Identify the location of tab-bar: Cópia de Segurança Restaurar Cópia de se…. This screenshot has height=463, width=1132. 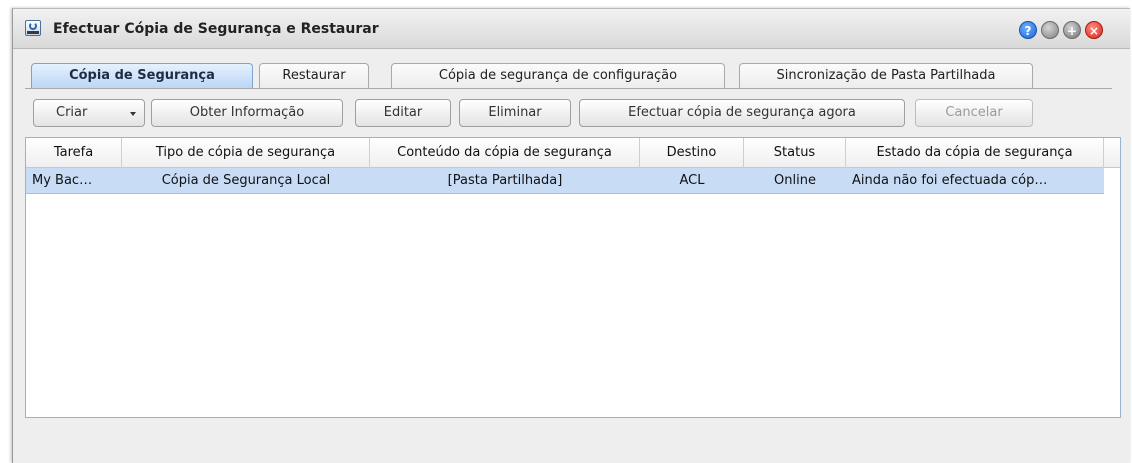
(571, 72).